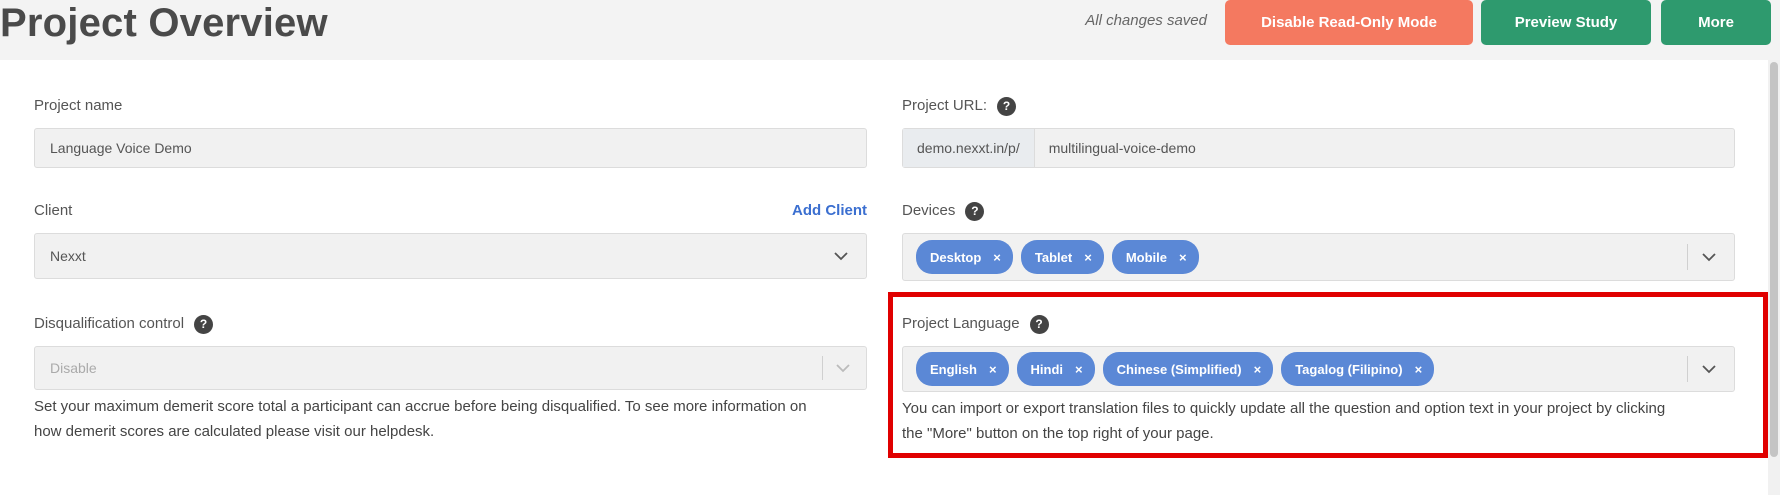 The image size is (1780, 495). I want to click on client-select: Nexxt, so click(450, 256).